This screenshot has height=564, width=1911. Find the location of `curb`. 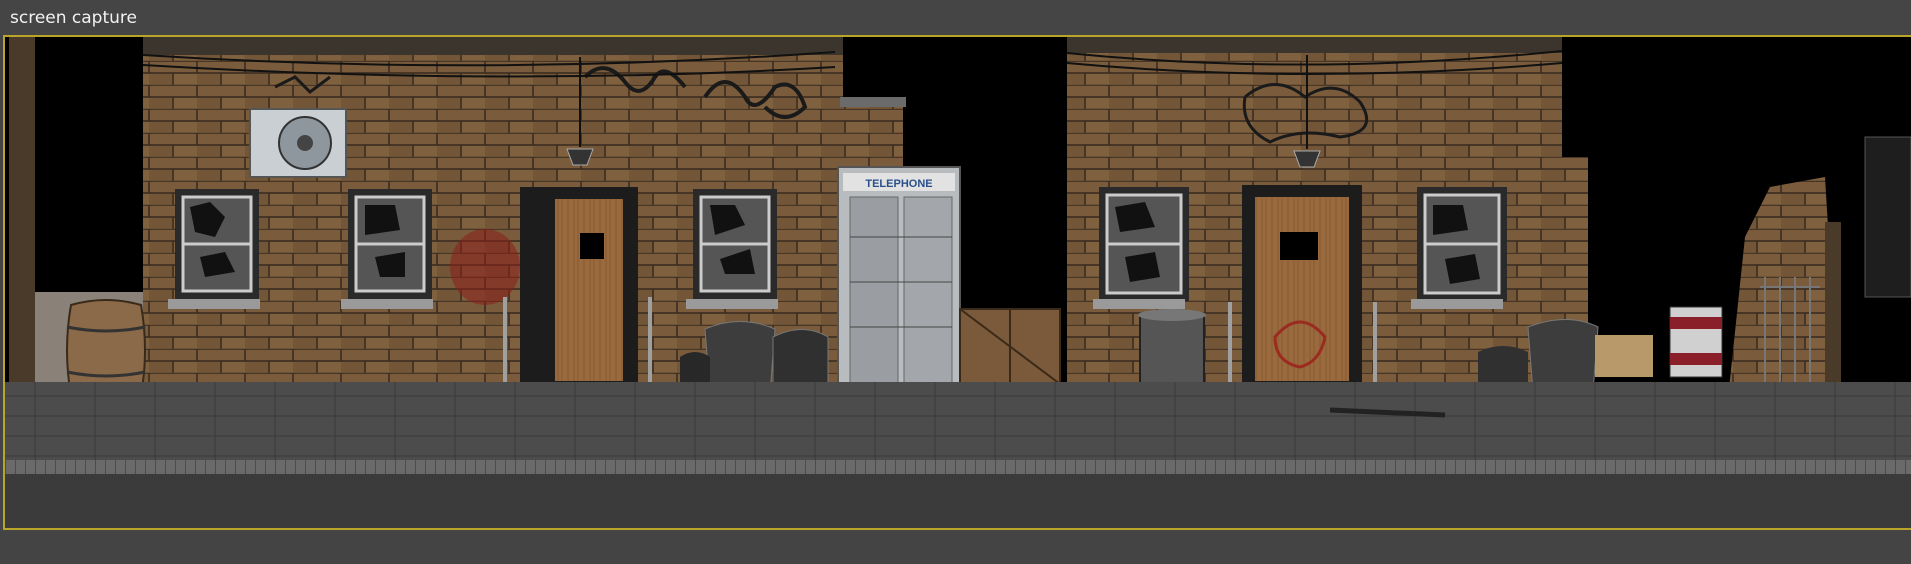

curb is located at coordinates (958, 467).